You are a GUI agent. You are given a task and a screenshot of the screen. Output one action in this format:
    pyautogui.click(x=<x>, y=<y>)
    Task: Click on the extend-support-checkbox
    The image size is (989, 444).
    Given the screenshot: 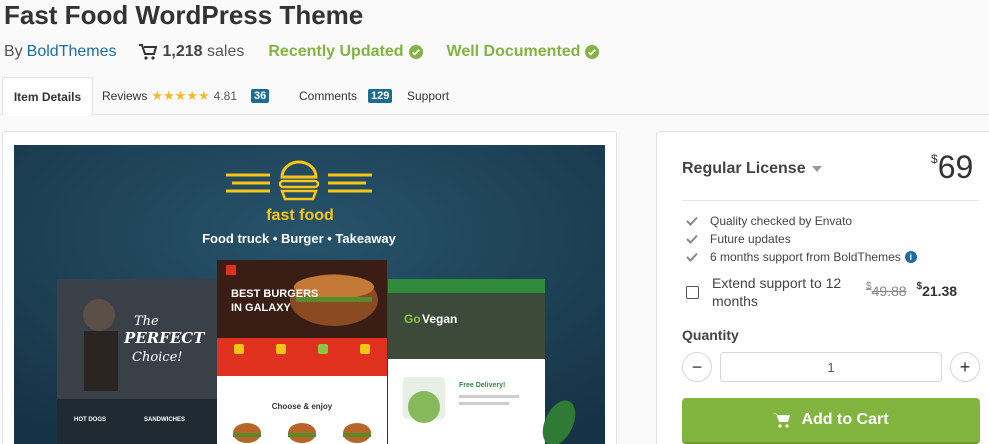 What is the action you would take?
    pyautogui.click(x=692, y=292)
    